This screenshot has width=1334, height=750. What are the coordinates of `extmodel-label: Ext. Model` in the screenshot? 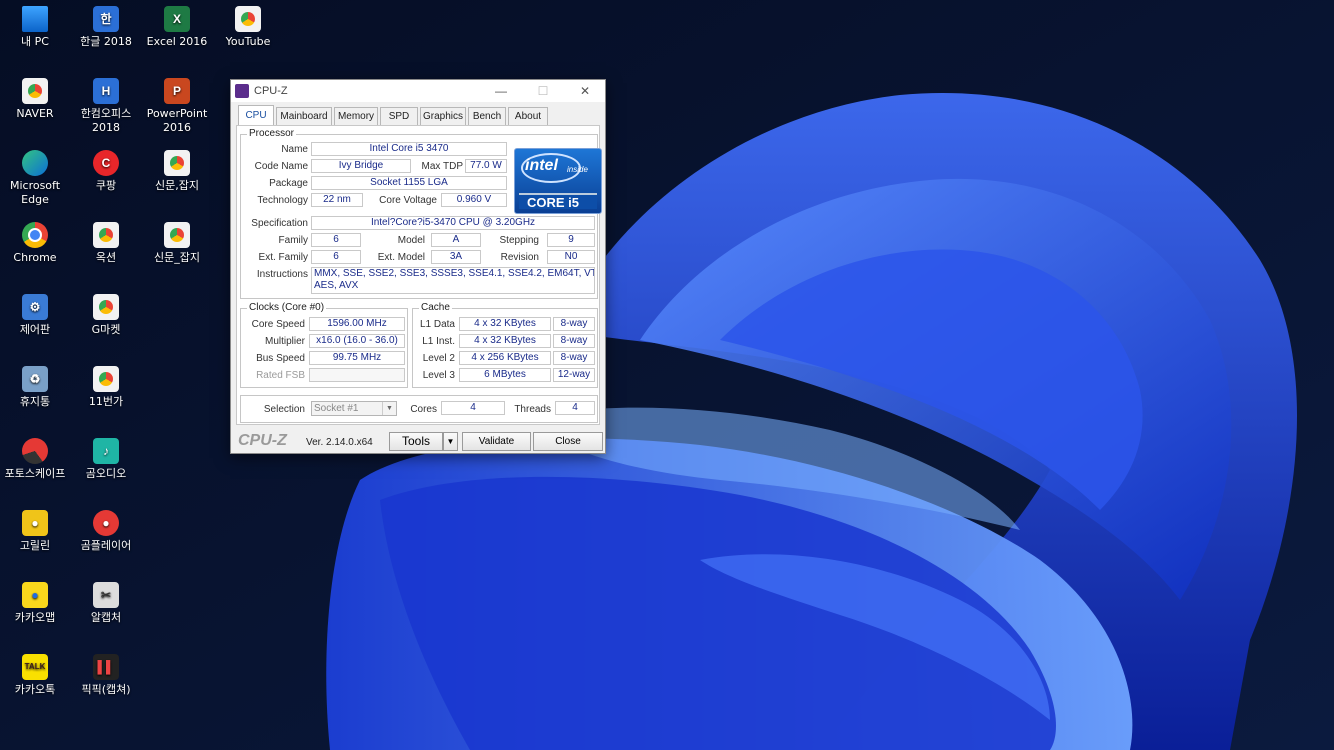 It's located at (401, 257).